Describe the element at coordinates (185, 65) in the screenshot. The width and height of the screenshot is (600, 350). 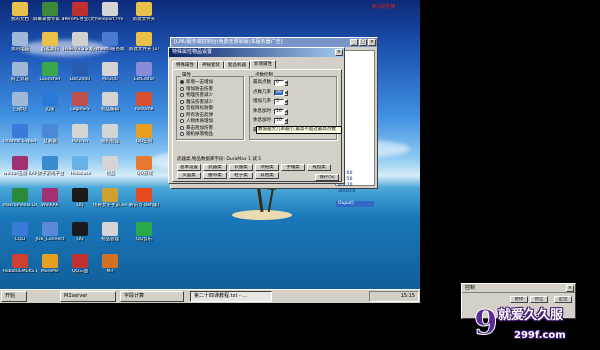
I see `tab-item: 特殊属性` at that location.